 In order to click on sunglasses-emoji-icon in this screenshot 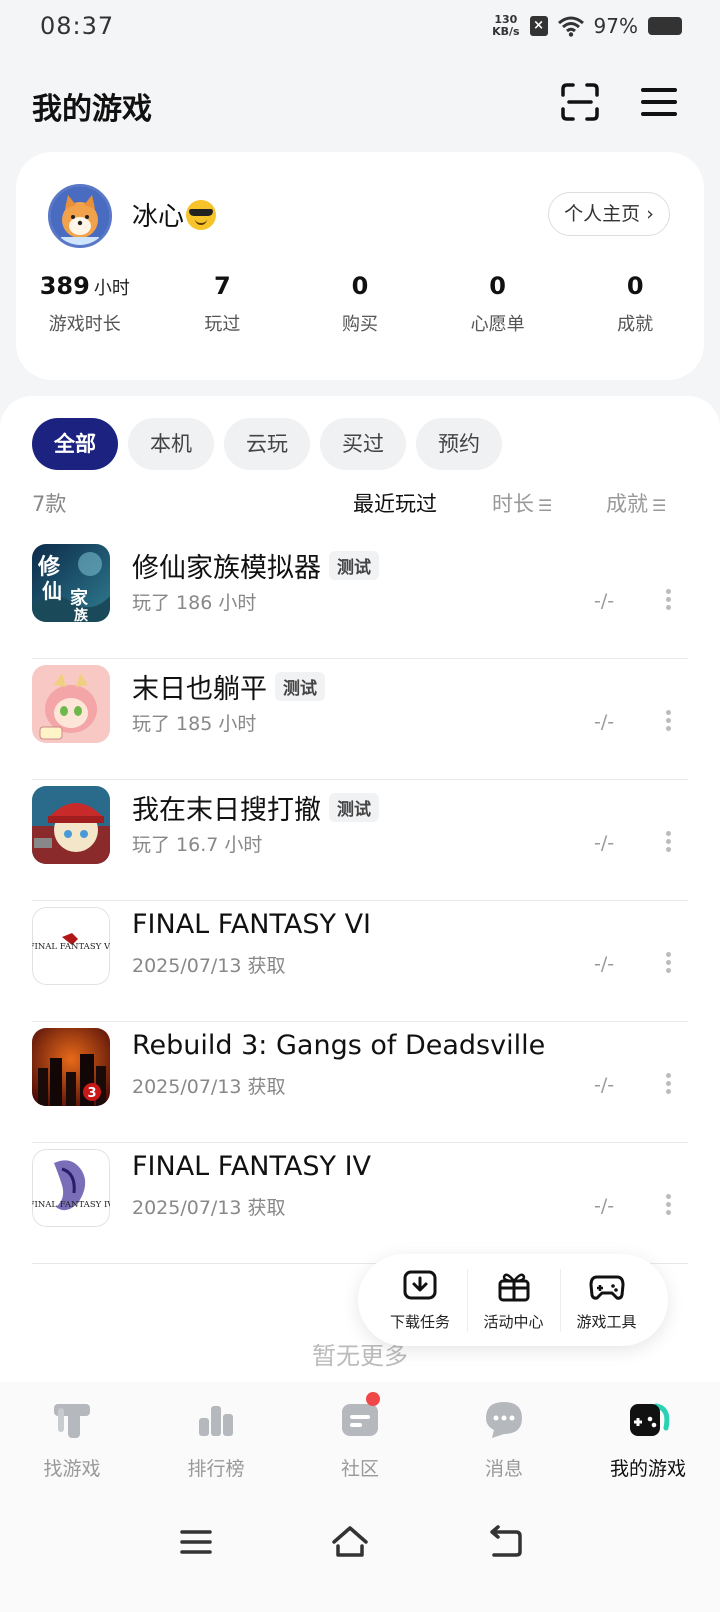, I will do `click(201, 215)`.